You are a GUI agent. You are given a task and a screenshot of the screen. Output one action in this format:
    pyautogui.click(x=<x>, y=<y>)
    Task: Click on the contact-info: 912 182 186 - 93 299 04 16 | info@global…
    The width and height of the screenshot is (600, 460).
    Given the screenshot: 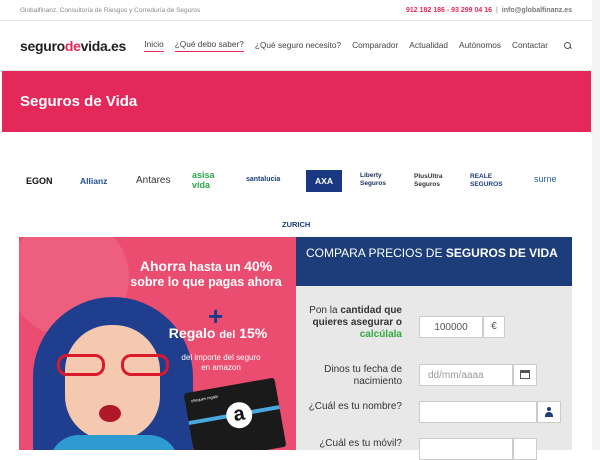 What is the action you would take?
    pyautogui.click(x=489, y=10)
    